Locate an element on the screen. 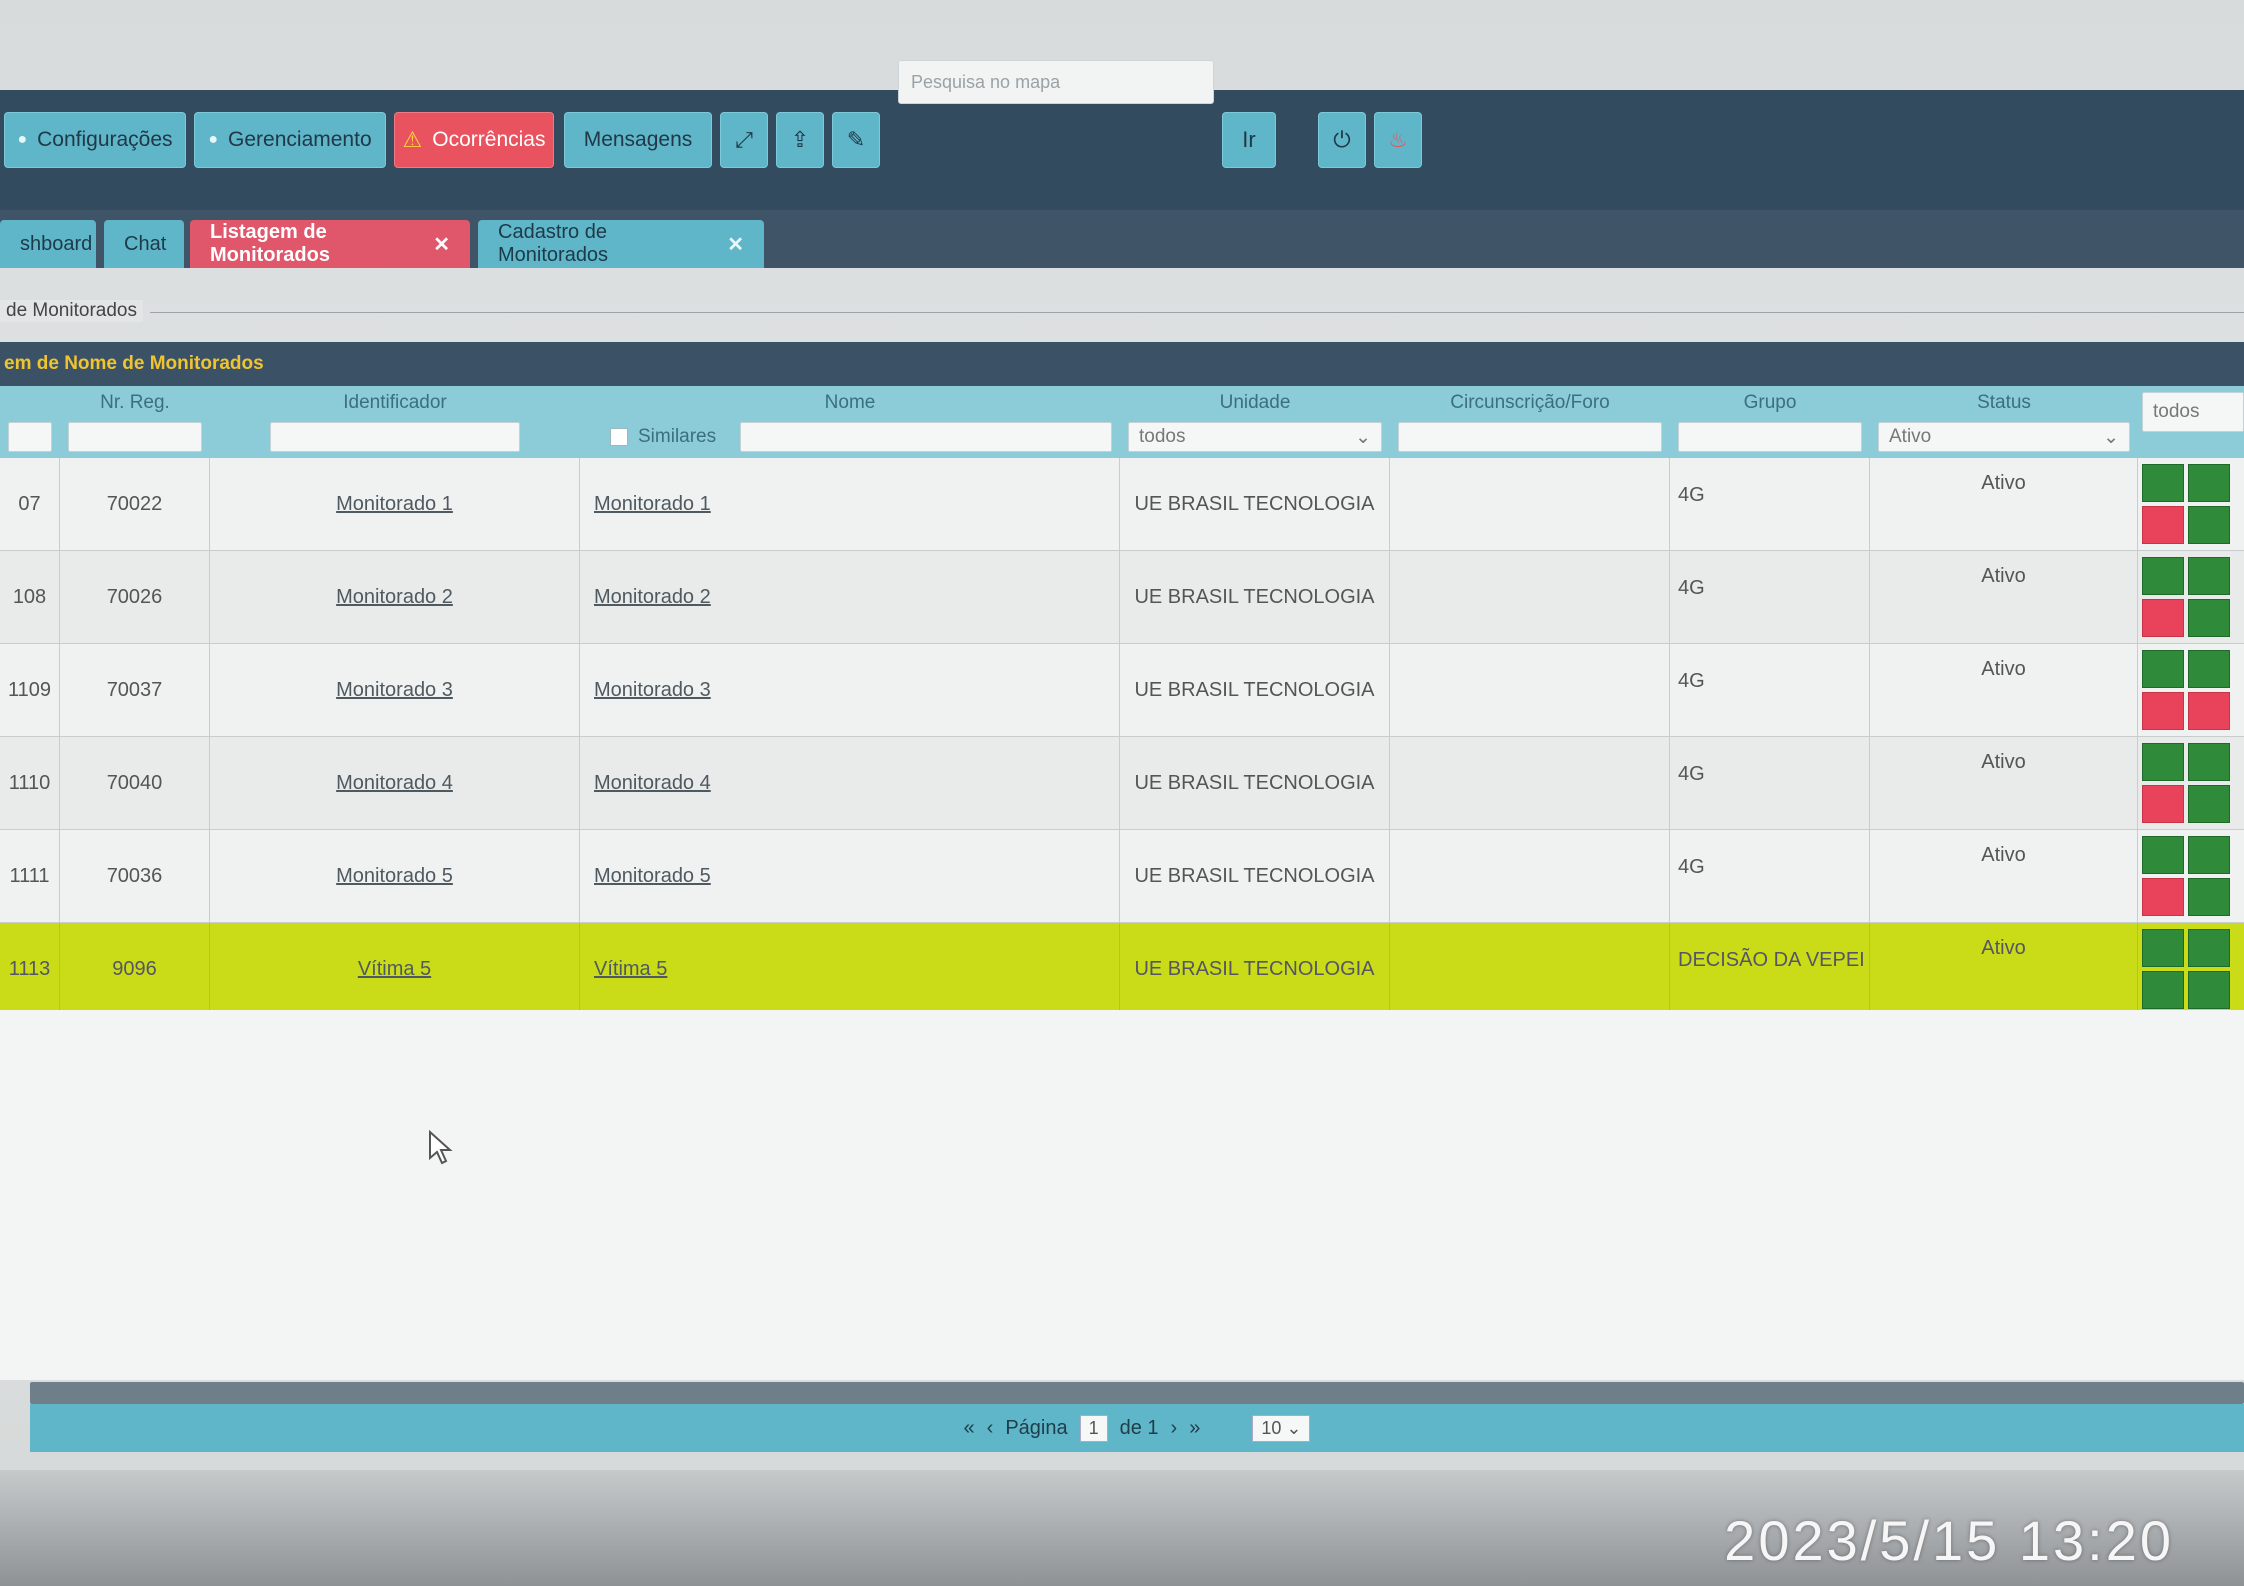 The image size is (2244, 1586). next-page-icon: › is located at coordinates (1174, 1428).